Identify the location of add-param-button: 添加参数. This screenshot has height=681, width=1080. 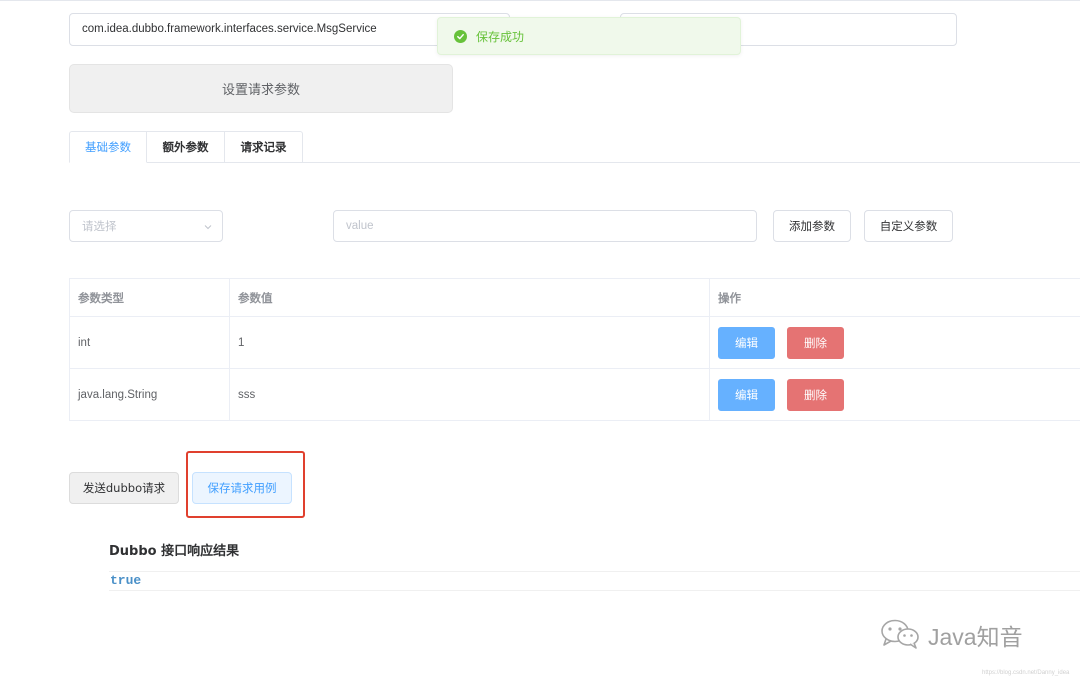
(812, 226).